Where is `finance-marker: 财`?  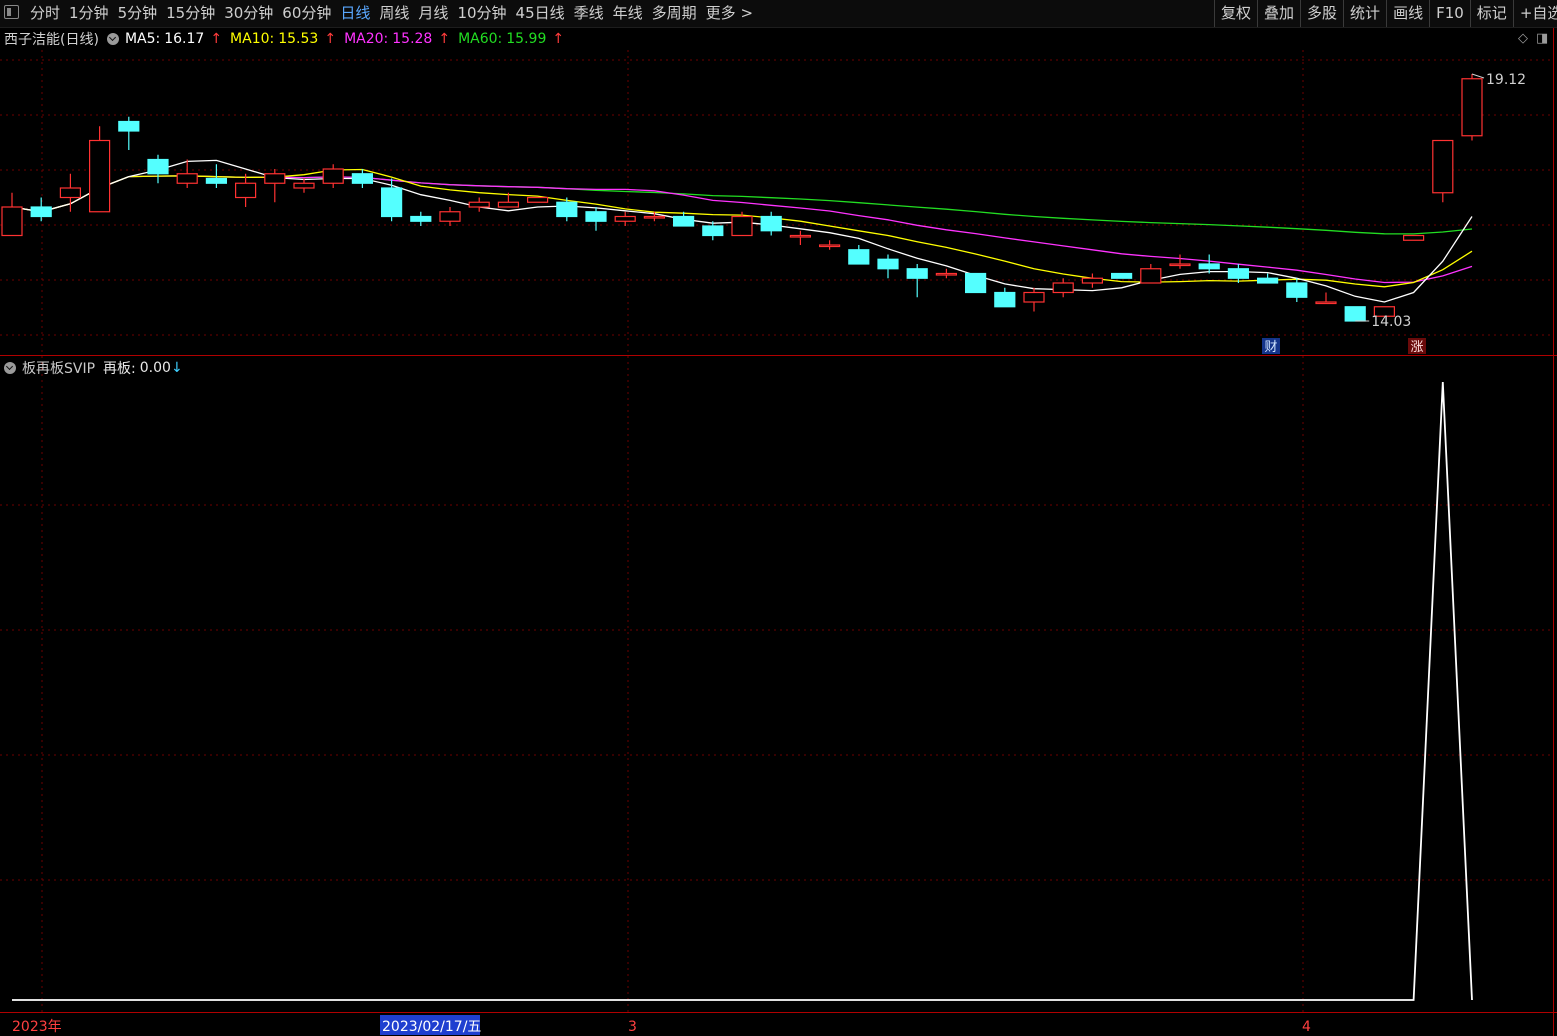
finance-marker: 财 is located at coordinates (1270, 347).